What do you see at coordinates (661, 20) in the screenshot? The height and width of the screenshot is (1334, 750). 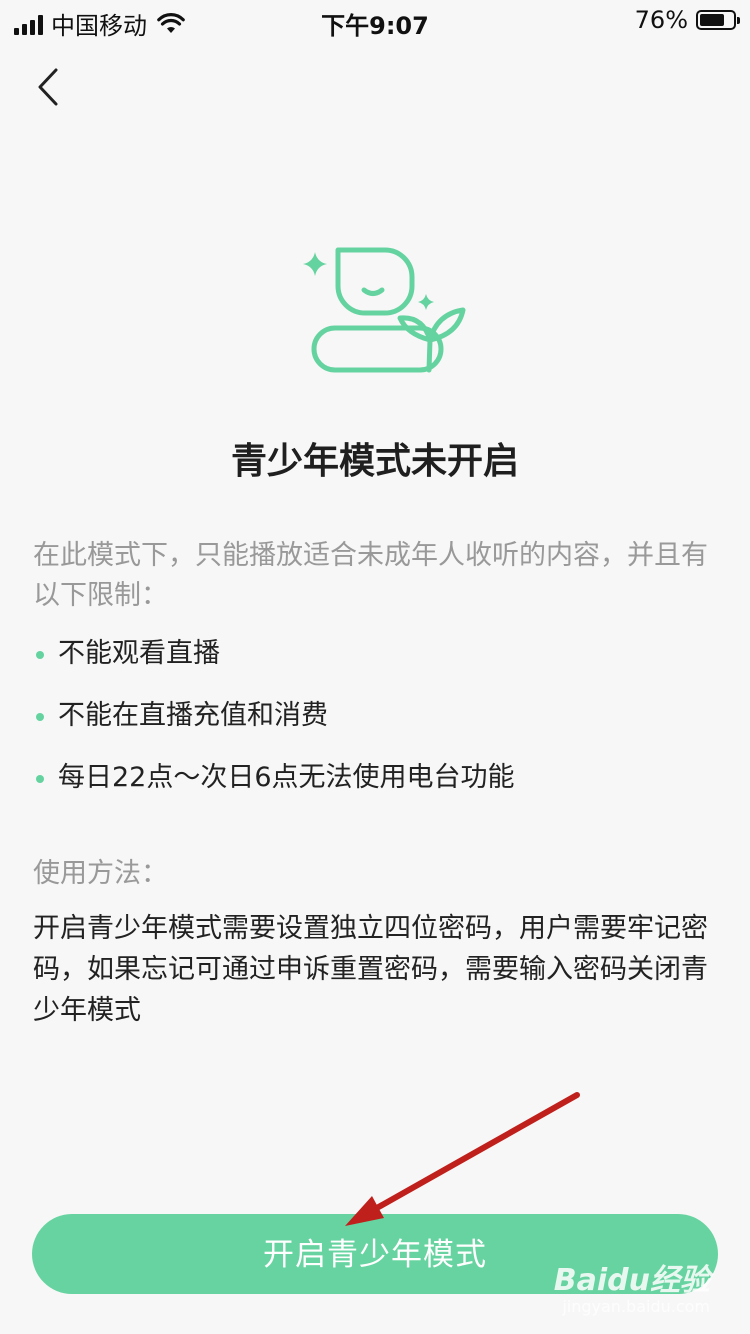 I see `battery-percent: 76%` at bounding box center [661, 20].